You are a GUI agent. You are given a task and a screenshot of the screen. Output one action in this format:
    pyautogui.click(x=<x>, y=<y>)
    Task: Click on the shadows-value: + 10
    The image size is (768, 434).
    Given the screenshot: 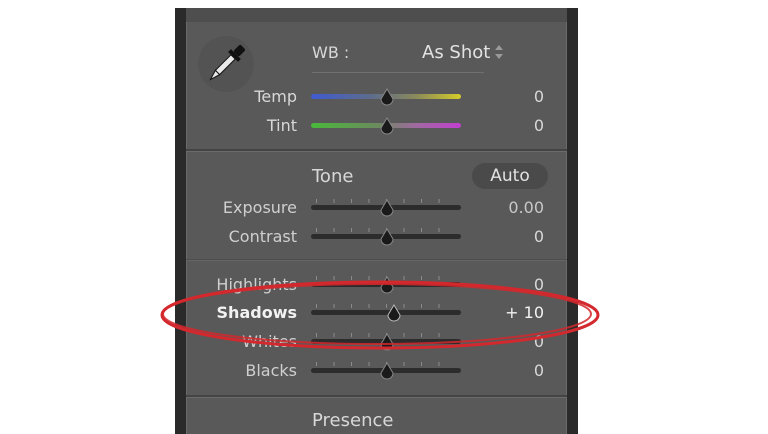 What is the action you would take?
    pyautogui.click(x=504, y=312)
    